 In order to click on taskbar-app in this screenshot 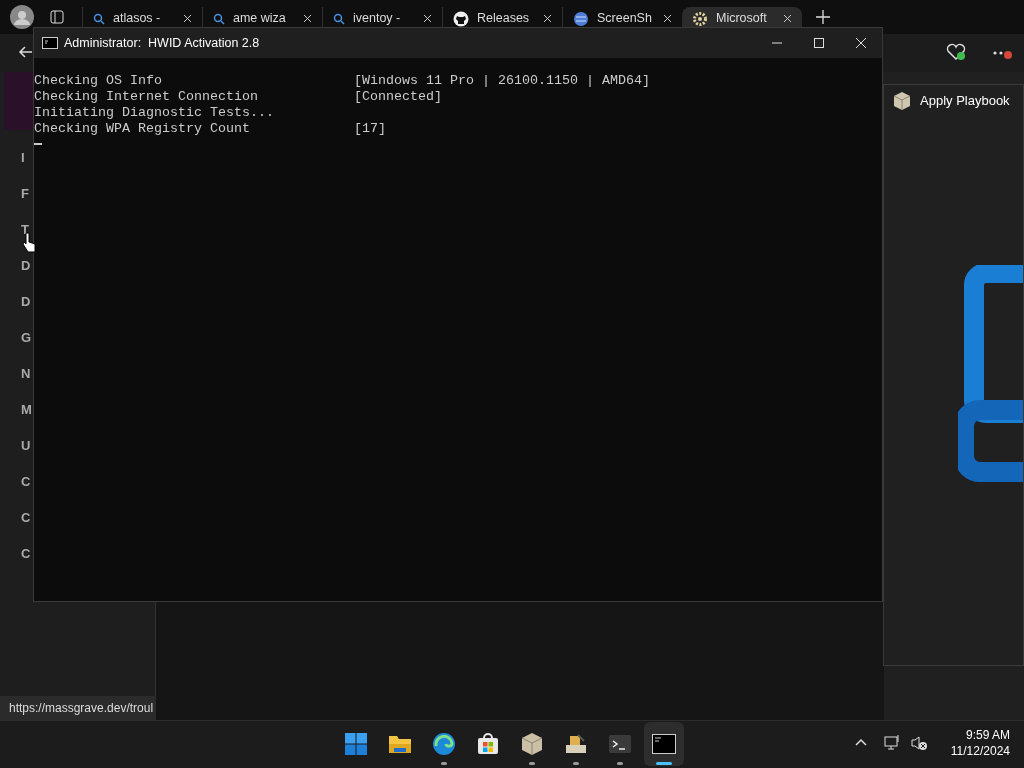, I will do `click(664, 744)`.